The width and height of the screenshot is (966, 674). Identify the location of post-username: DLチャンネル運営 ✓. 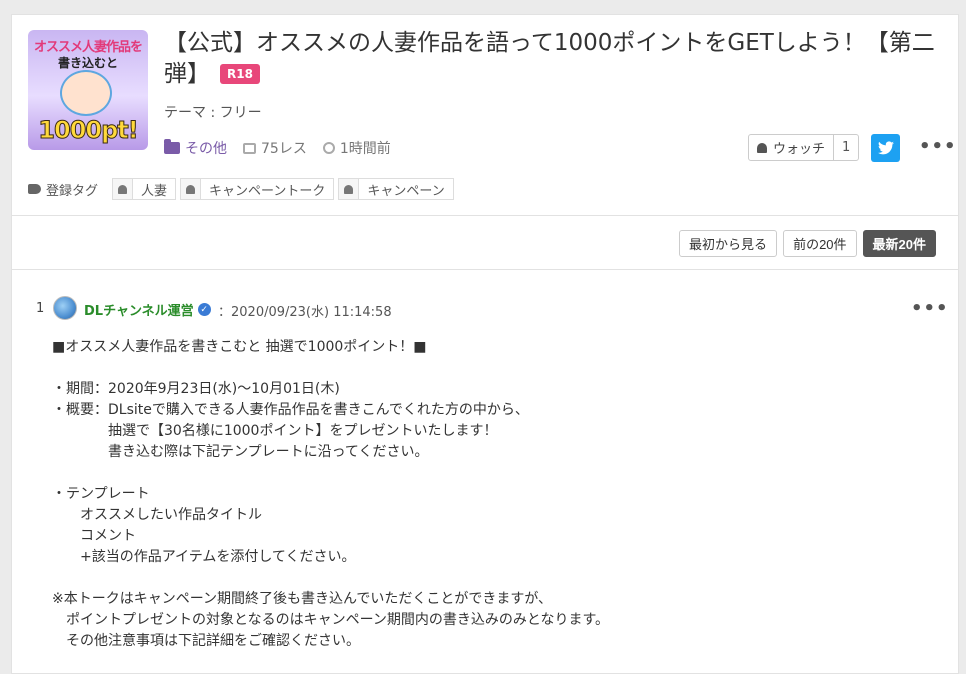
(147, 309).